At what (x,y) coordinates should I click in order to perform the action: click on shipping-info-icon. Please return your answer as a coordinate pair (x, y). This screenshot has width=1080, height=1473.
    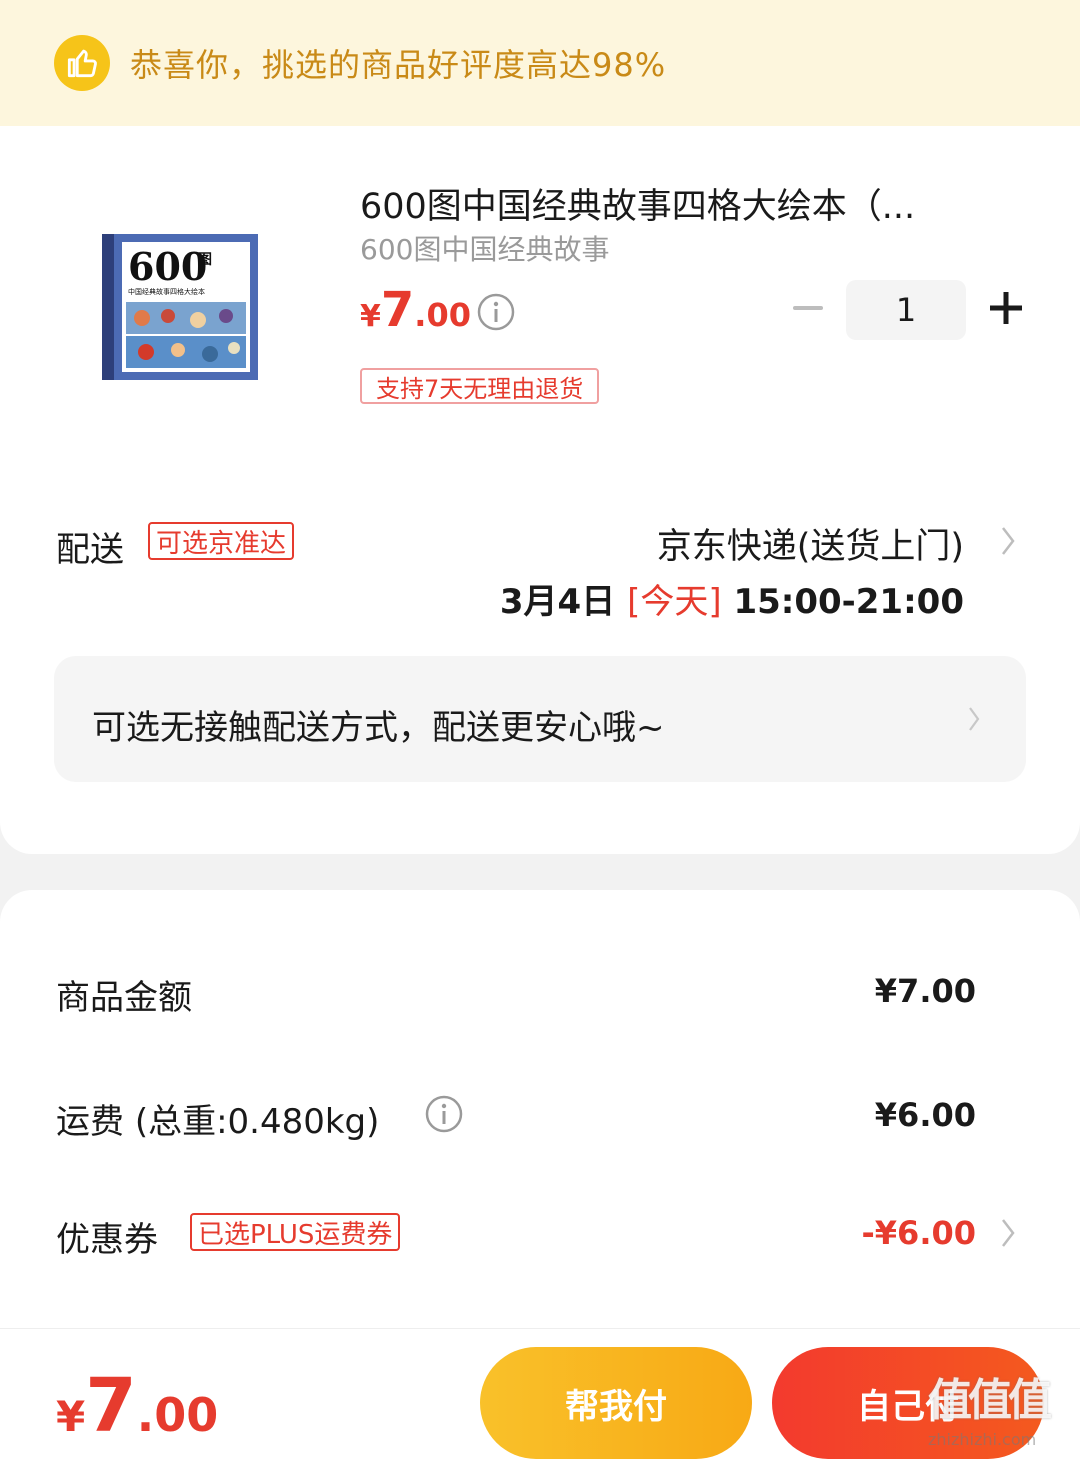
    Looking at the image, I should click on (444, 1114).